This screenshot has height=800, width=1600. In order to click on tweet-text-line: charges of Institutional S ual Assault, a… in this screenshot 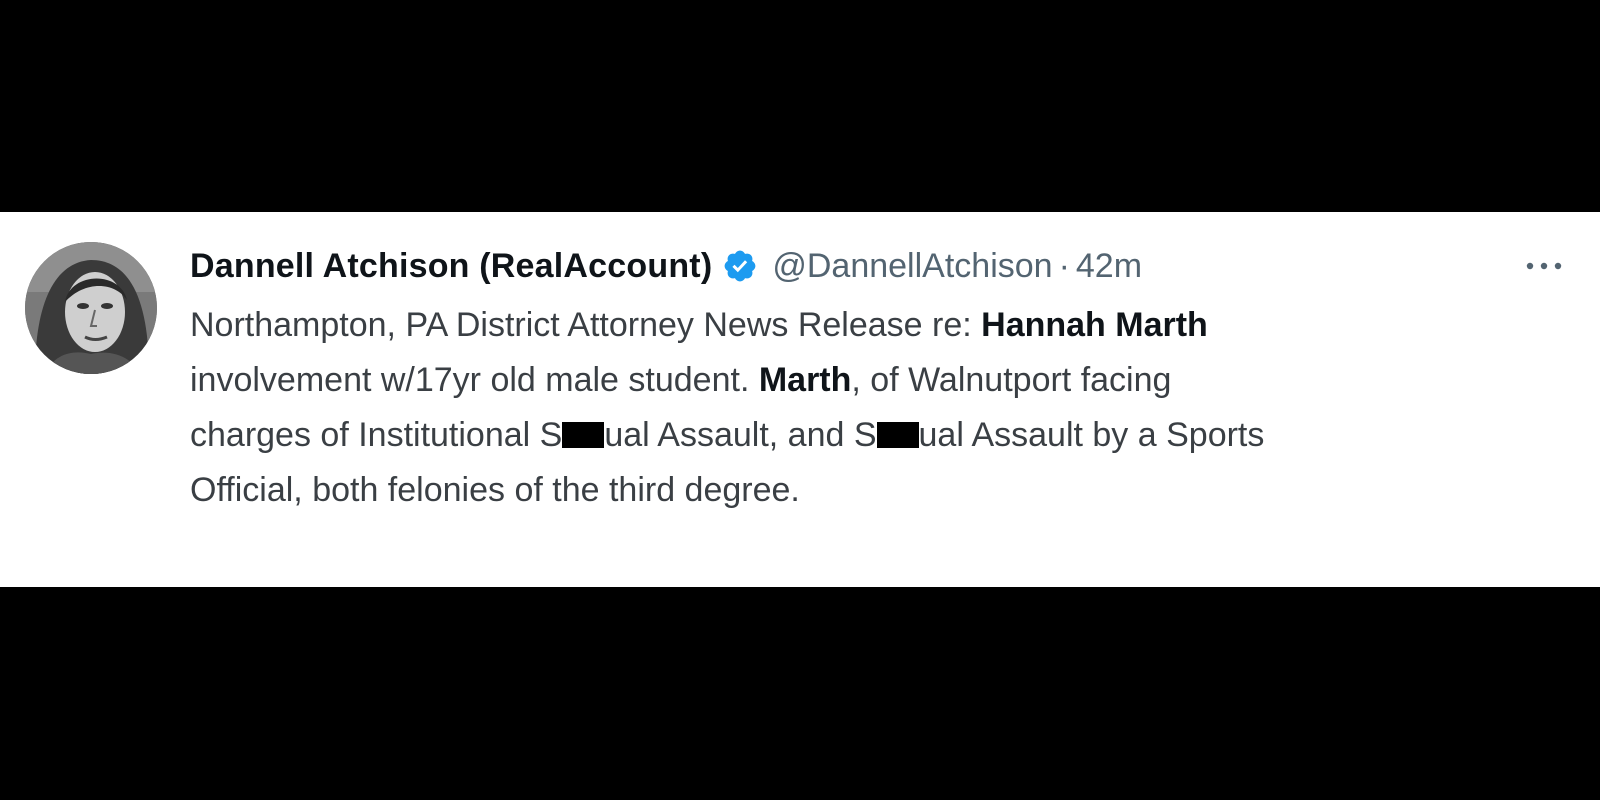, I will do `click(880, 435)`.